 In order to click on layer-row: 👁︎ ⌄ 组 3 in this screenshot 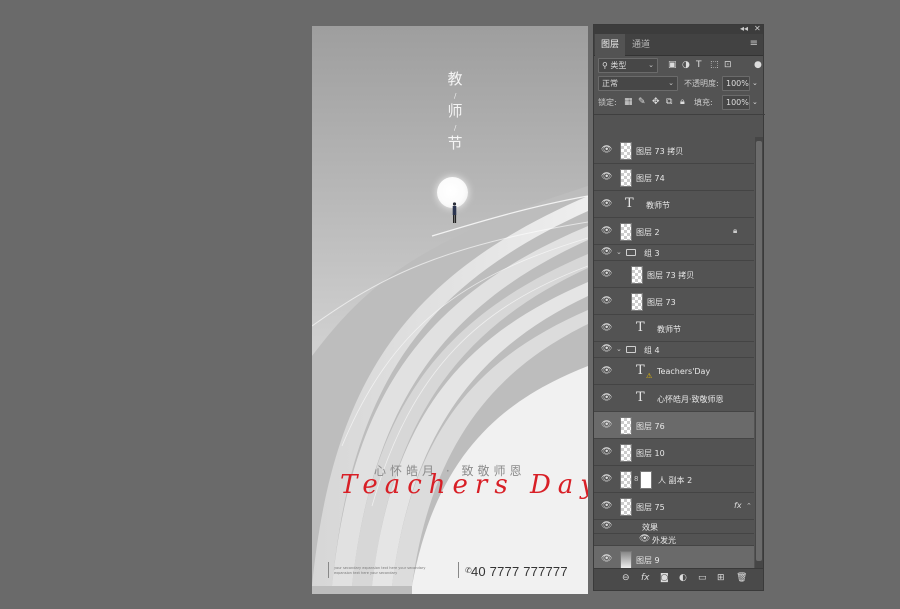, I will do `click(674, 253)`.